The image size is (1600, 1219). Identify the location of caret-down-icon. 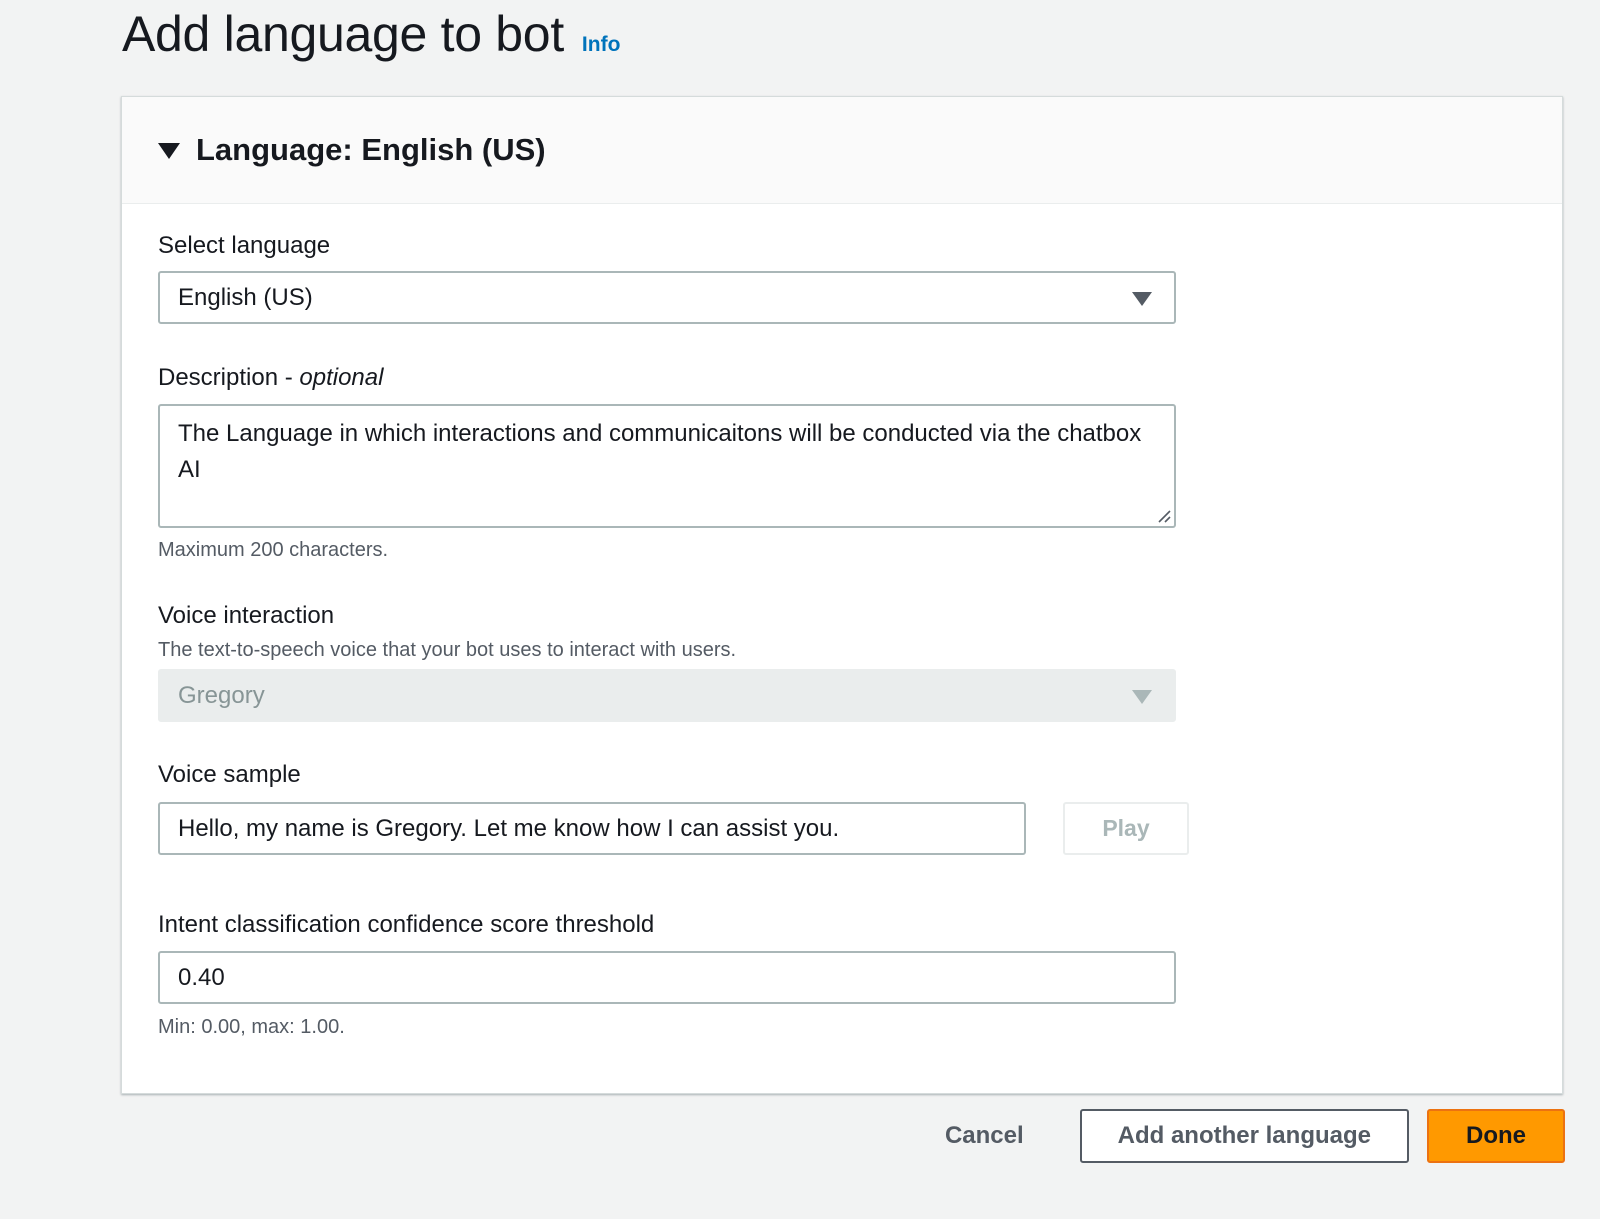
(169, 151).